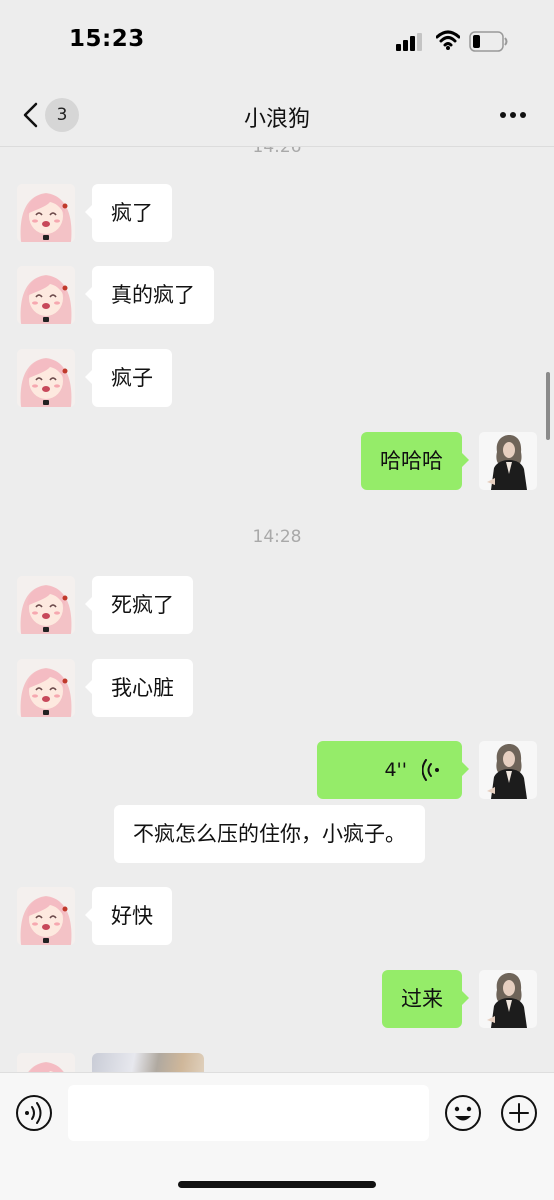 This screenshot has width=554, height=1200. Describe the element at coordinates (107, 39) in the screenshot. I see `status-time: 15:23` at that location.